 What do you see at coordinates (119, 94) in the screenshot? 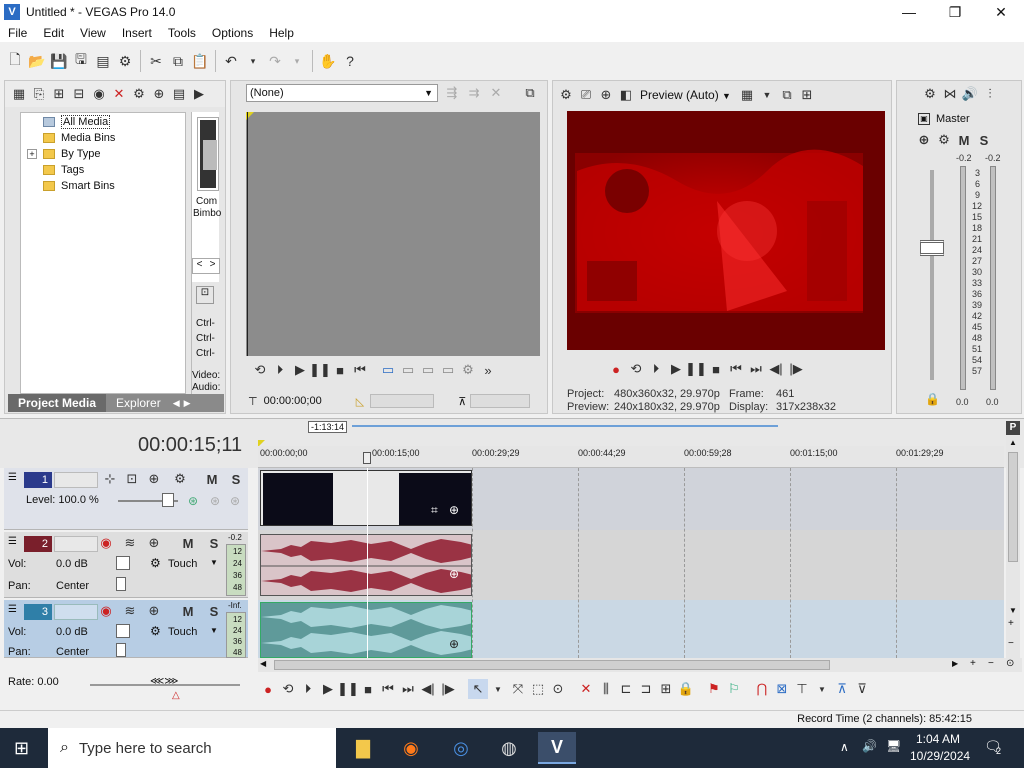
I see `remove-media-icon: ✕` at bounding box center [119, 94].